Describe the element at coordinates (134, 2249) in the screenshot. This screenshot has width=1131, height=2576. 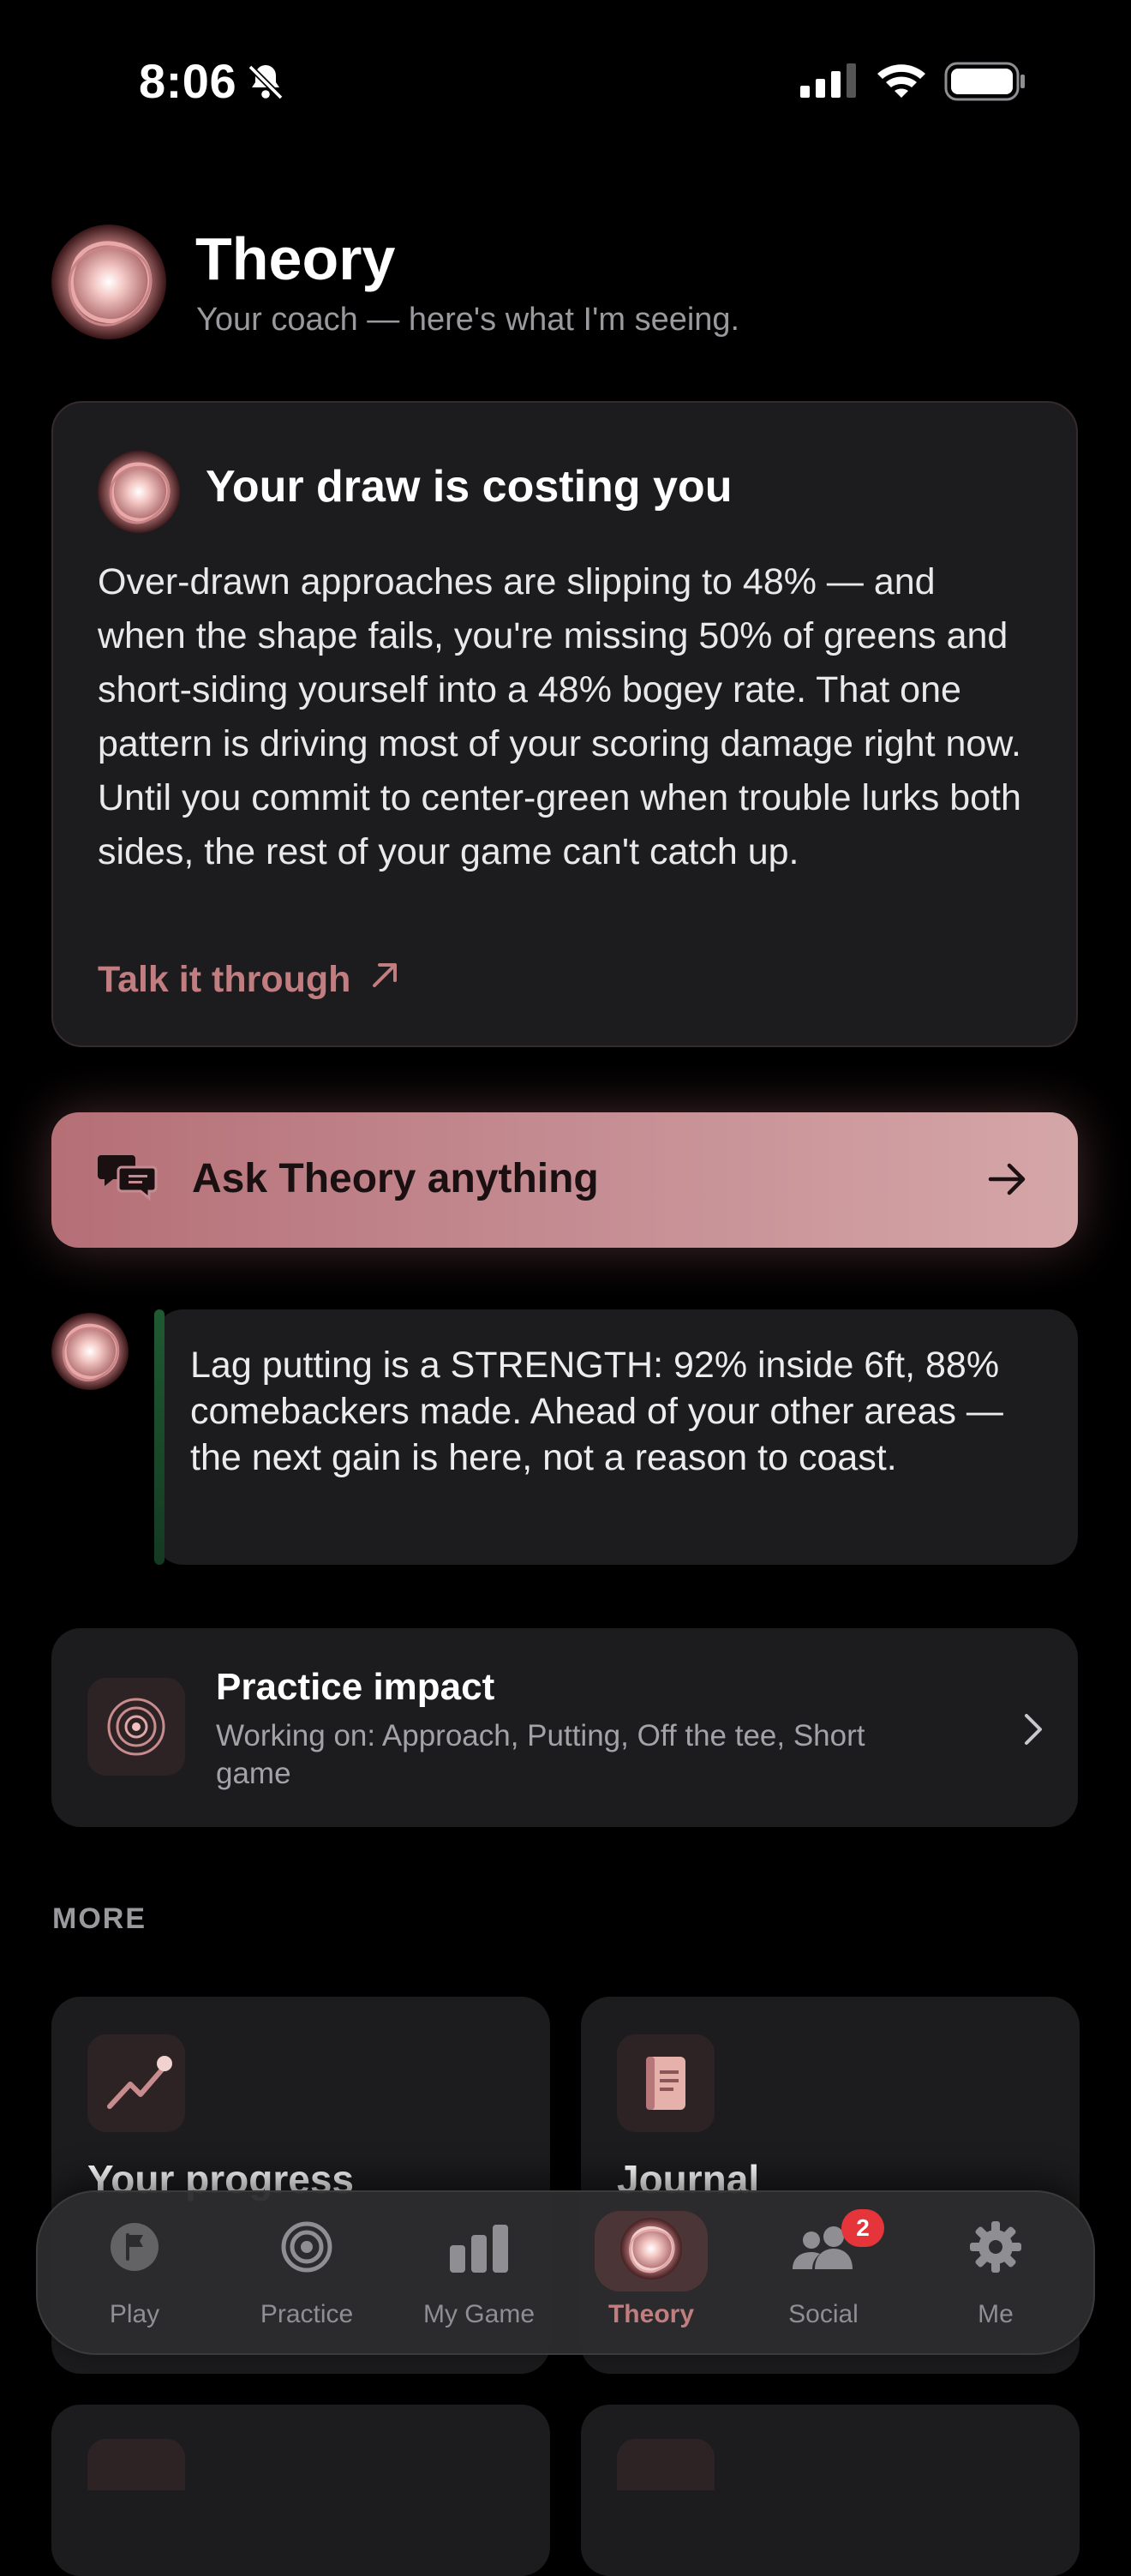
I see `flag-icon` at that location.